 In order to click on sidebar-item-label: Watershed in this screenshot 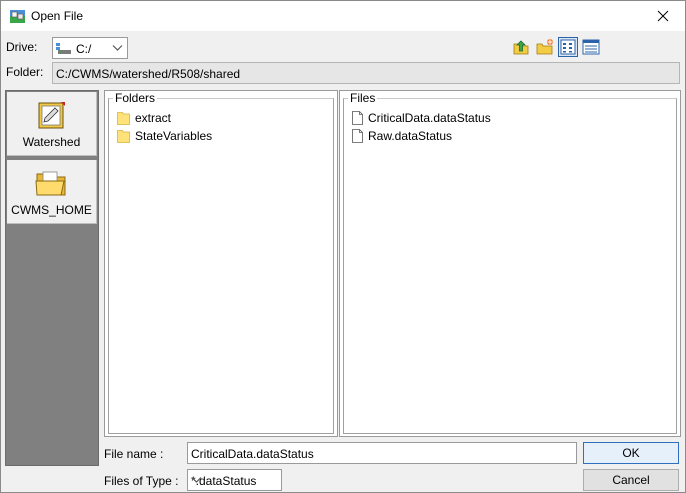, I will do `click(51, 142)`.